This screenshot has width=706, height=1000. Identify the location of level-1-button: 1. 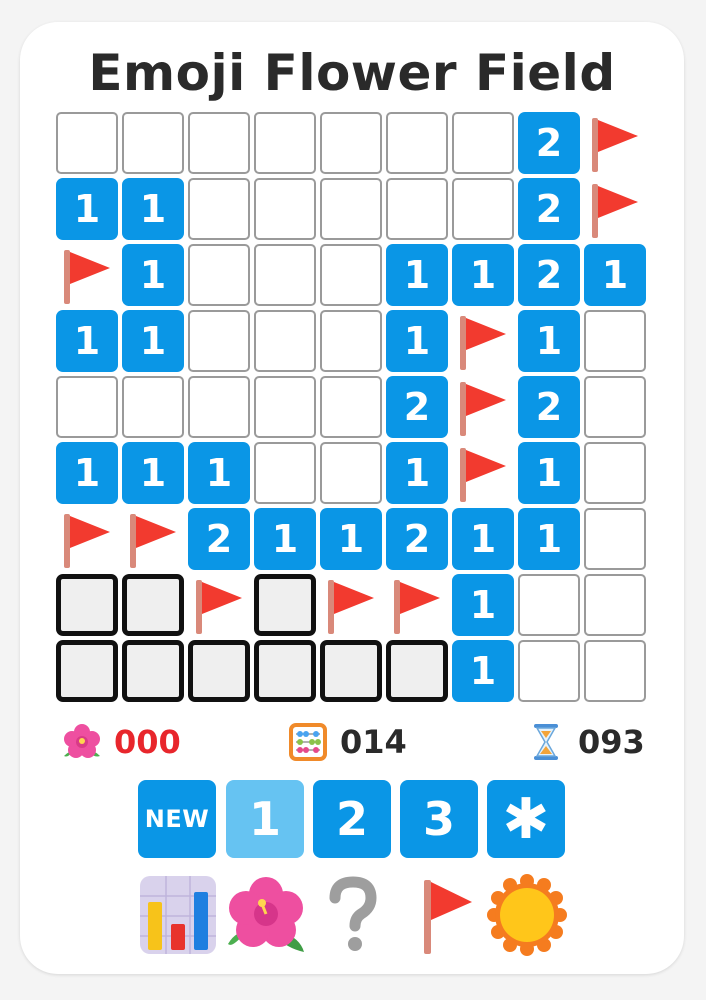
(265, 819).